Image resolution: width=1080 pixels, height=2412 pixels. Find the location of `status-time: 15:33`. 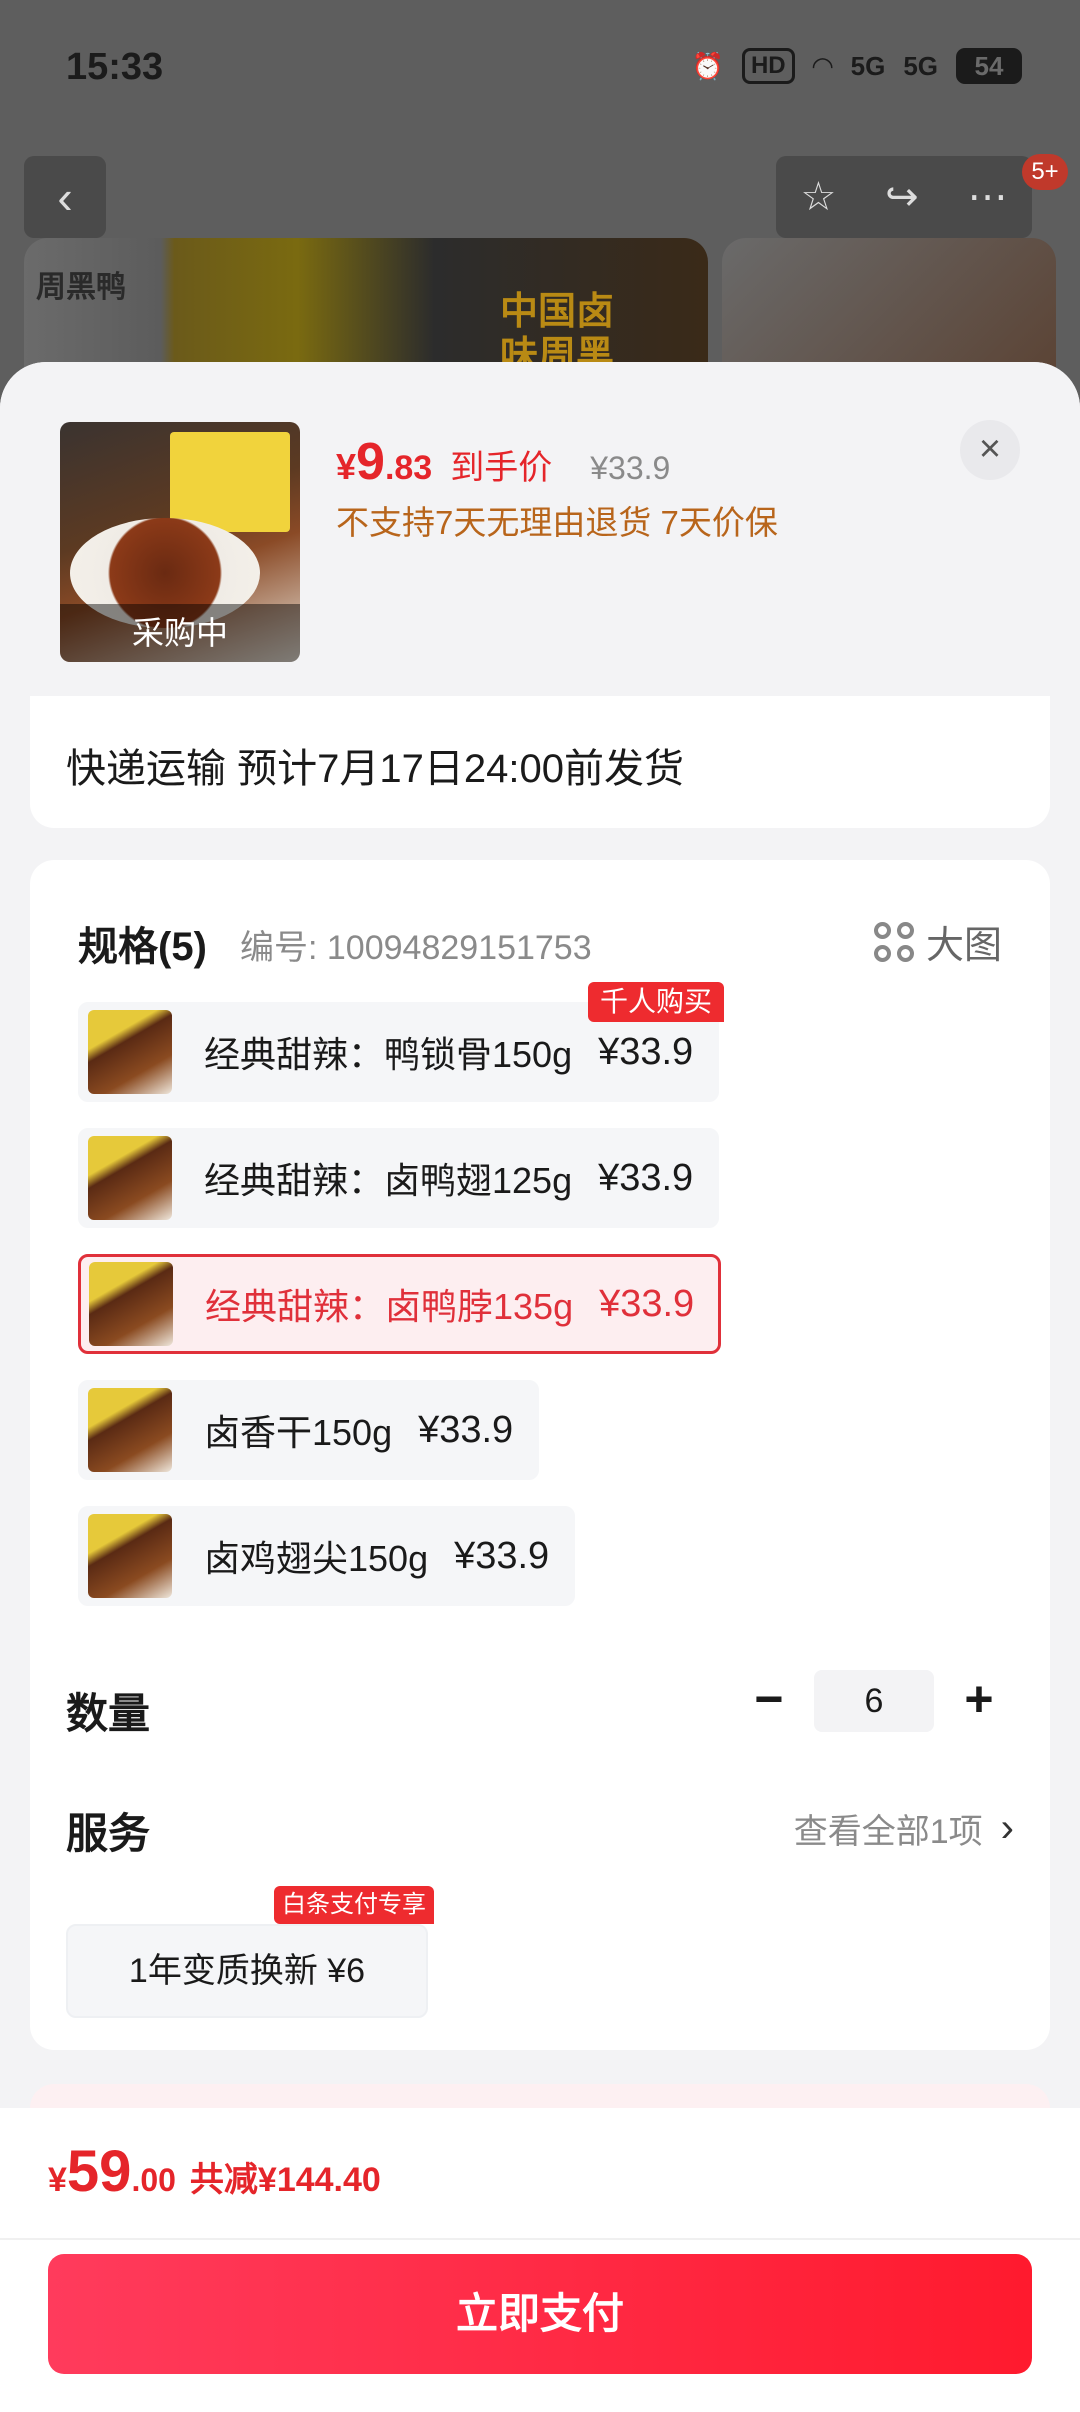

status-time: 15:33 is located at coordinates (115, 67).